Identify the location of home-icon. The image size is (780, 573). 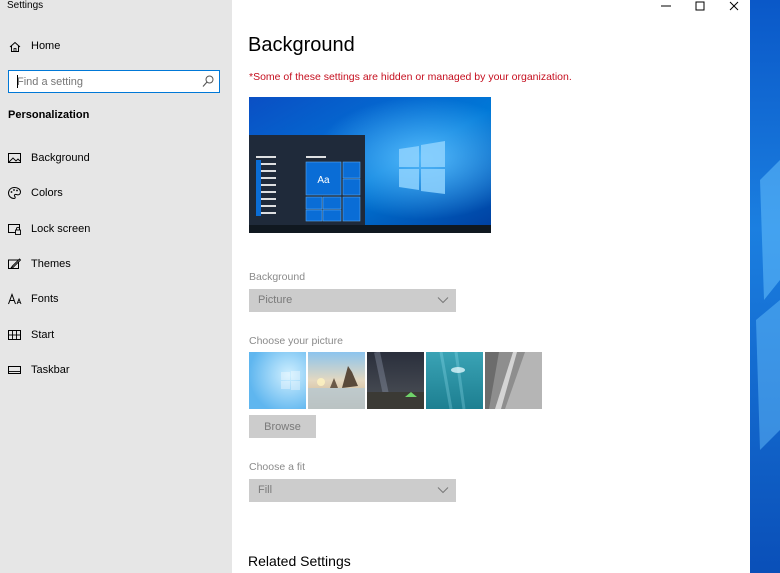
(15, 46).